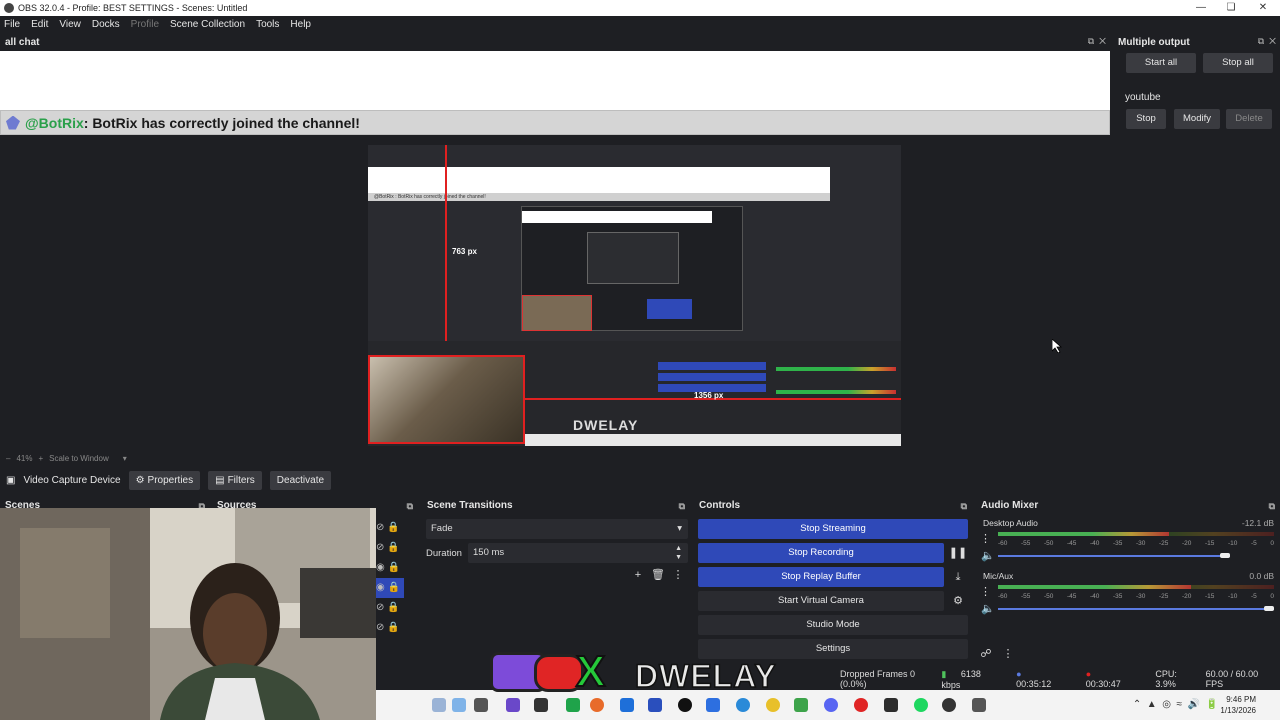  What do you see at coordinates (1103, 679) in the screenshot?
I see `record-time: ● 00:30:47` at bounding box center [1103, 679].